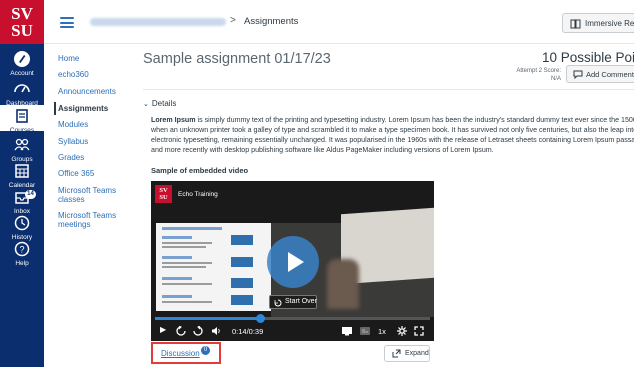  What do you see at coordinates (388, 89) in the screenshot?
I see `header-divider` at bounding box center [388, 89].